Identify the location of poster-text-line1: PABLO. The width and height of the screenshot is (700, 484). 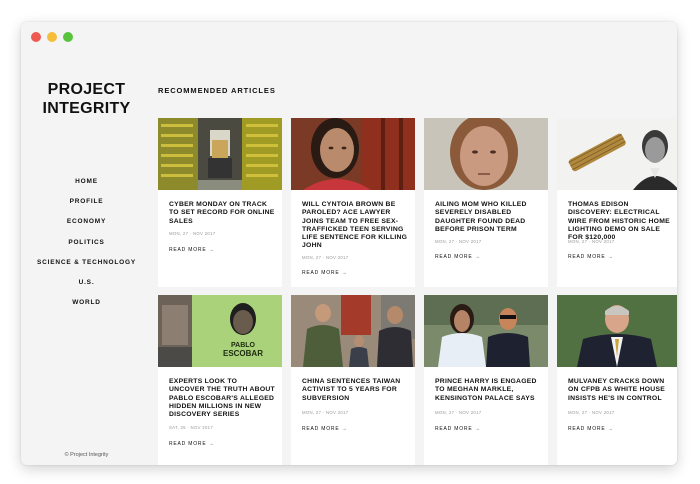
(243, 345).